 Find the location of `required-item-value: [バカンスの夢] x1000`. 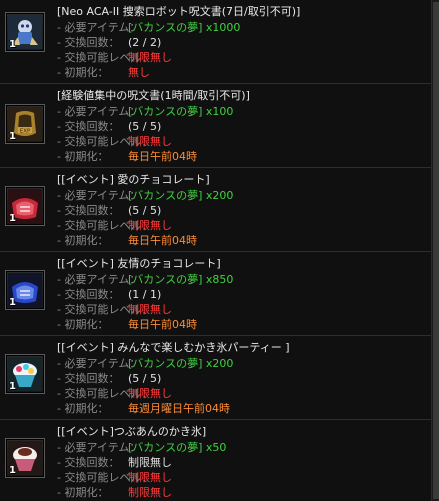

required-item-value: [バカンスの夢] x1000 is located at coordinates (184, 27).